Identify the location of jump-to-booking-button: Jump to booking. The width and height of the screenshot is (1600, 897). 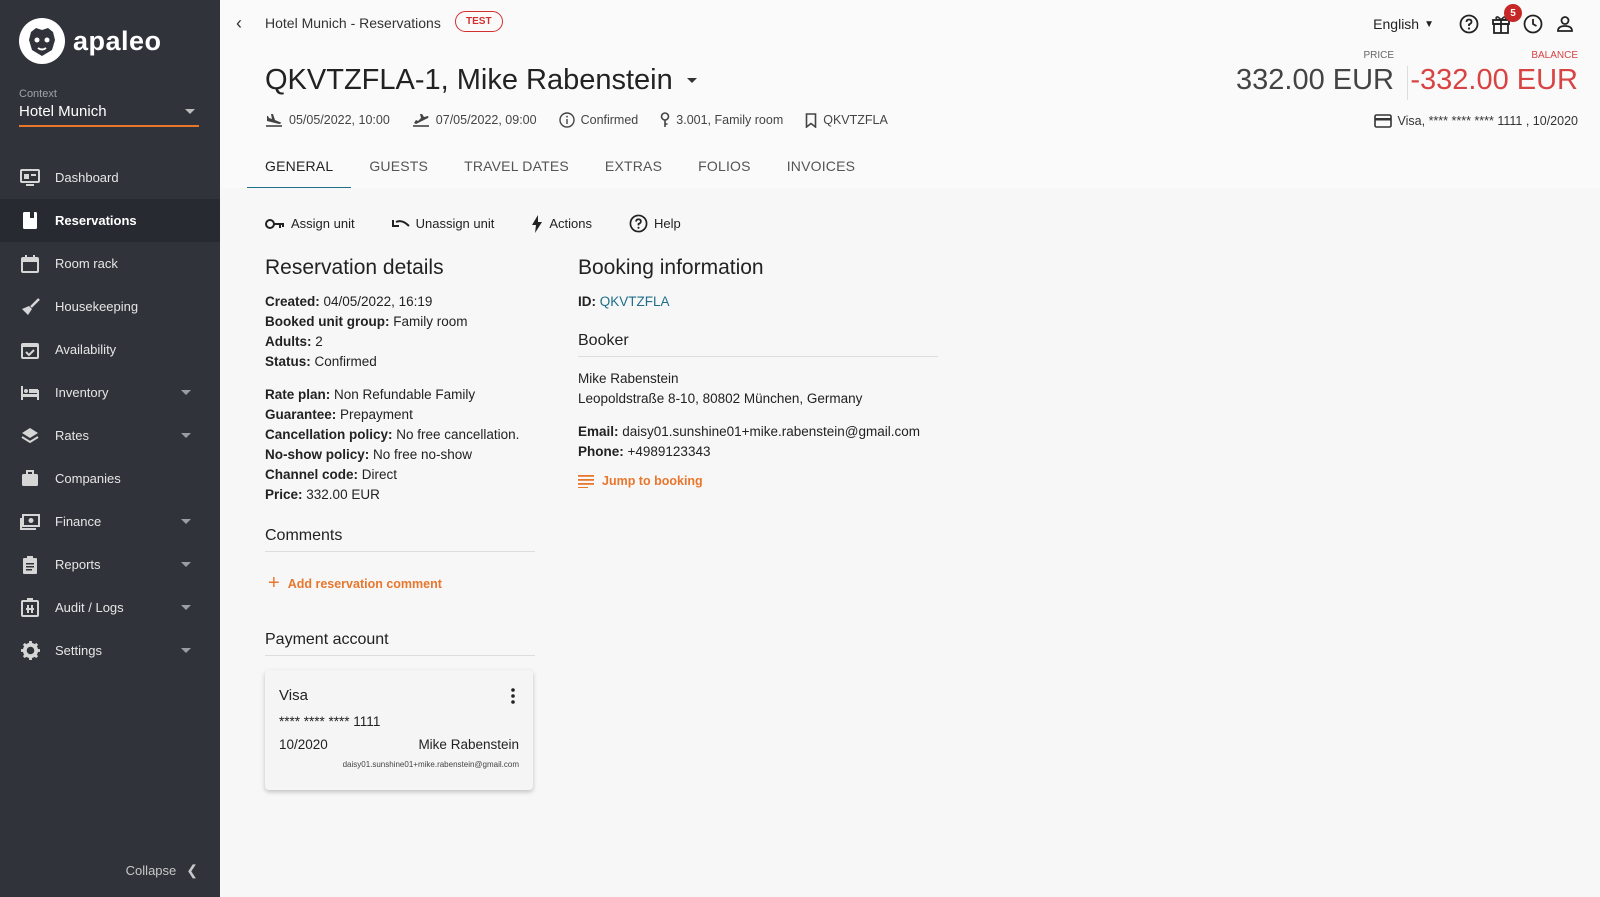
(758, 481).